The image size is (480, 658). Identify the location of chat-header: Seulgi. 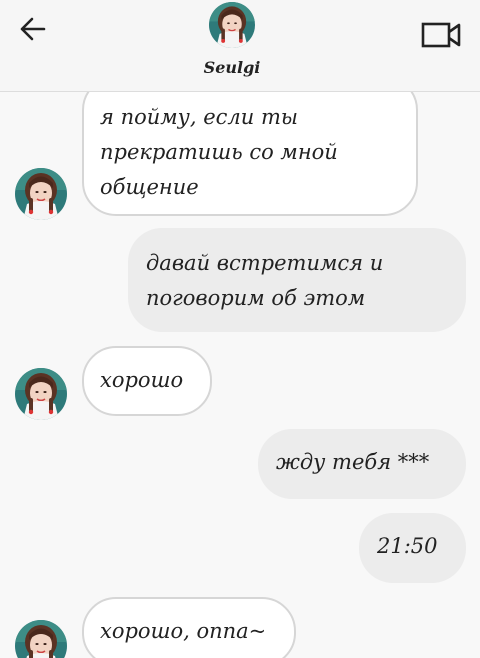
(240, 46).